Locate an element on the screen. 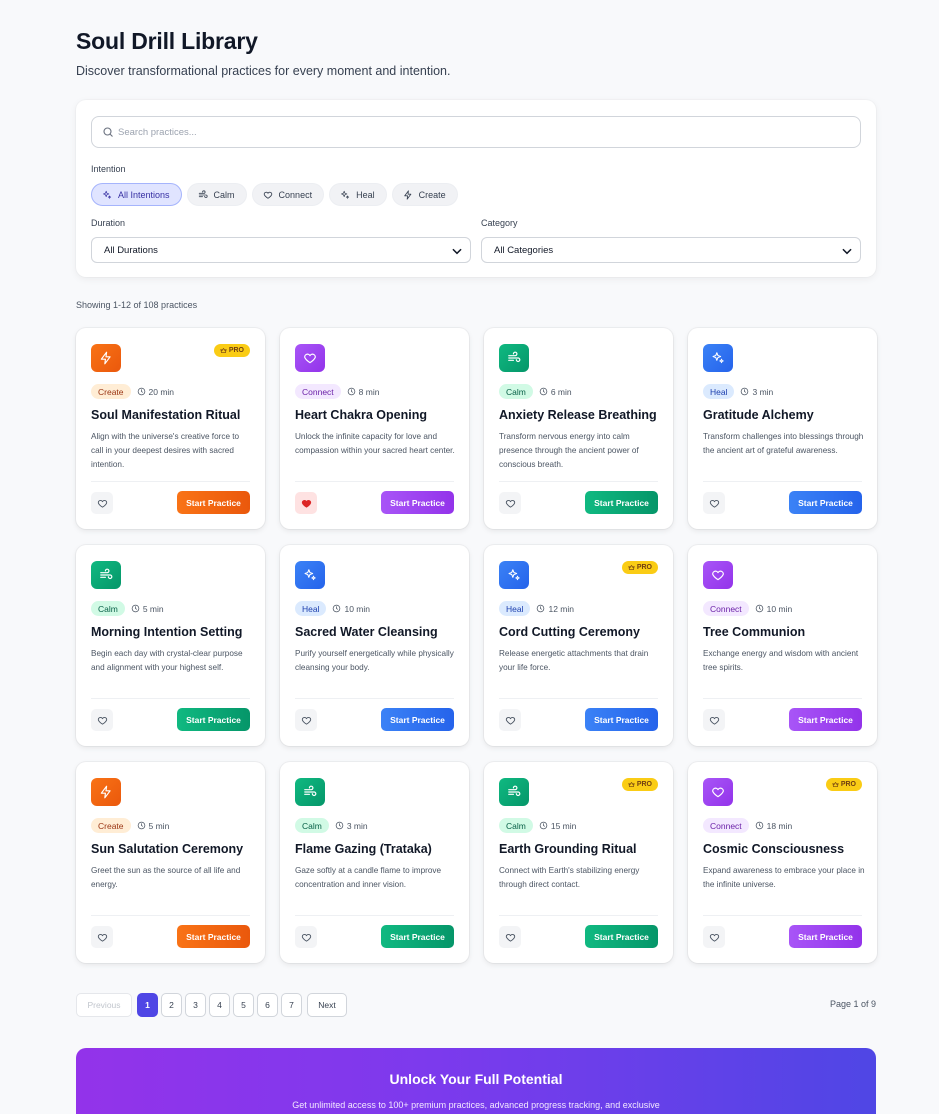 This screenshot has height=1114, width=939. chevron-down-icon is located at coordinates (847, 251).